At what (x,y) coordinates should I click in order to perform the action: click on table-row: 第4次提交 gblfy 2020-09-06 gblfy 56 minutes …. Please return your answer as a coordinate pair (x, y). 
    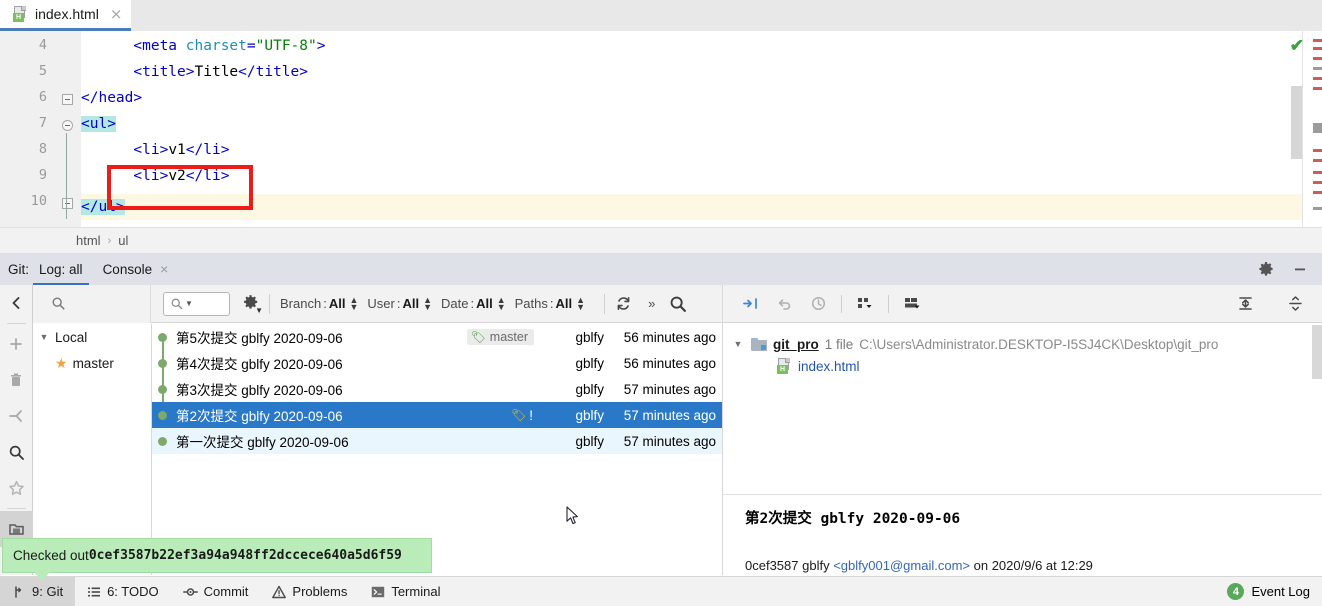
    Looking at the image, I should click on (437, 363).